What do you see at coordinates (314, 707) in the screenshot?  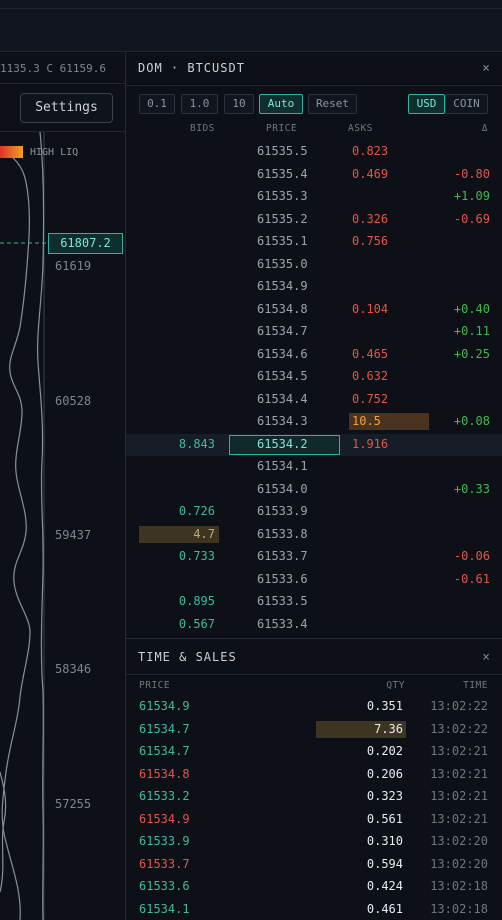 I see `trade-row: 61534.9 0.351 13:02:22` at bounding box center [314, 707].